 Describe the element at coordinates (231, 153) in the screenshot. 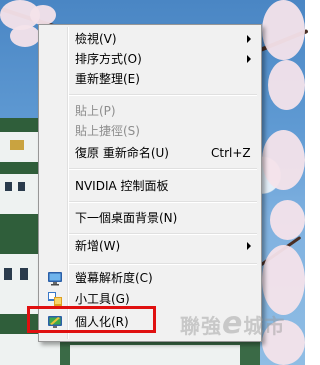

I see `menu-item-shortcut: Ctrl+Z` at that location.